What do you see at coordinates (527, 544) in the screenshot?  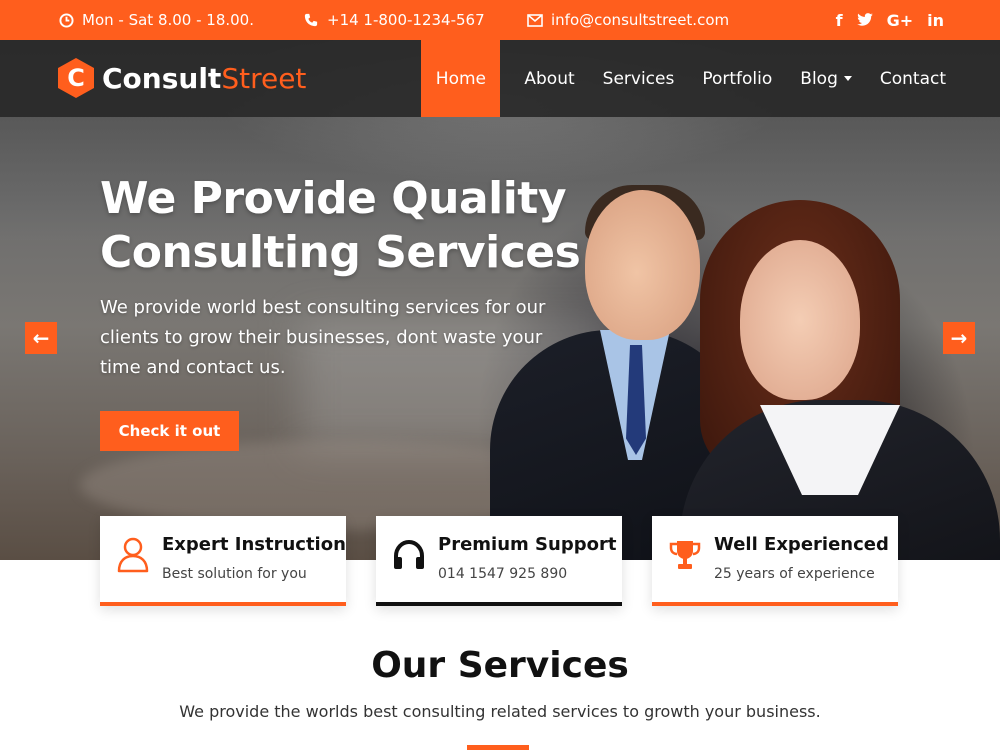 I see `feature-title: Premium Support` at bounding box center [527, 544].